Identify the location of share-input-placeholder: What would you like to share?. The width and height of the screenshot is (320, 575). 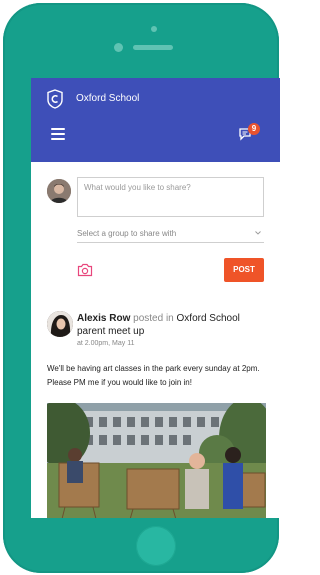
(137, 187).